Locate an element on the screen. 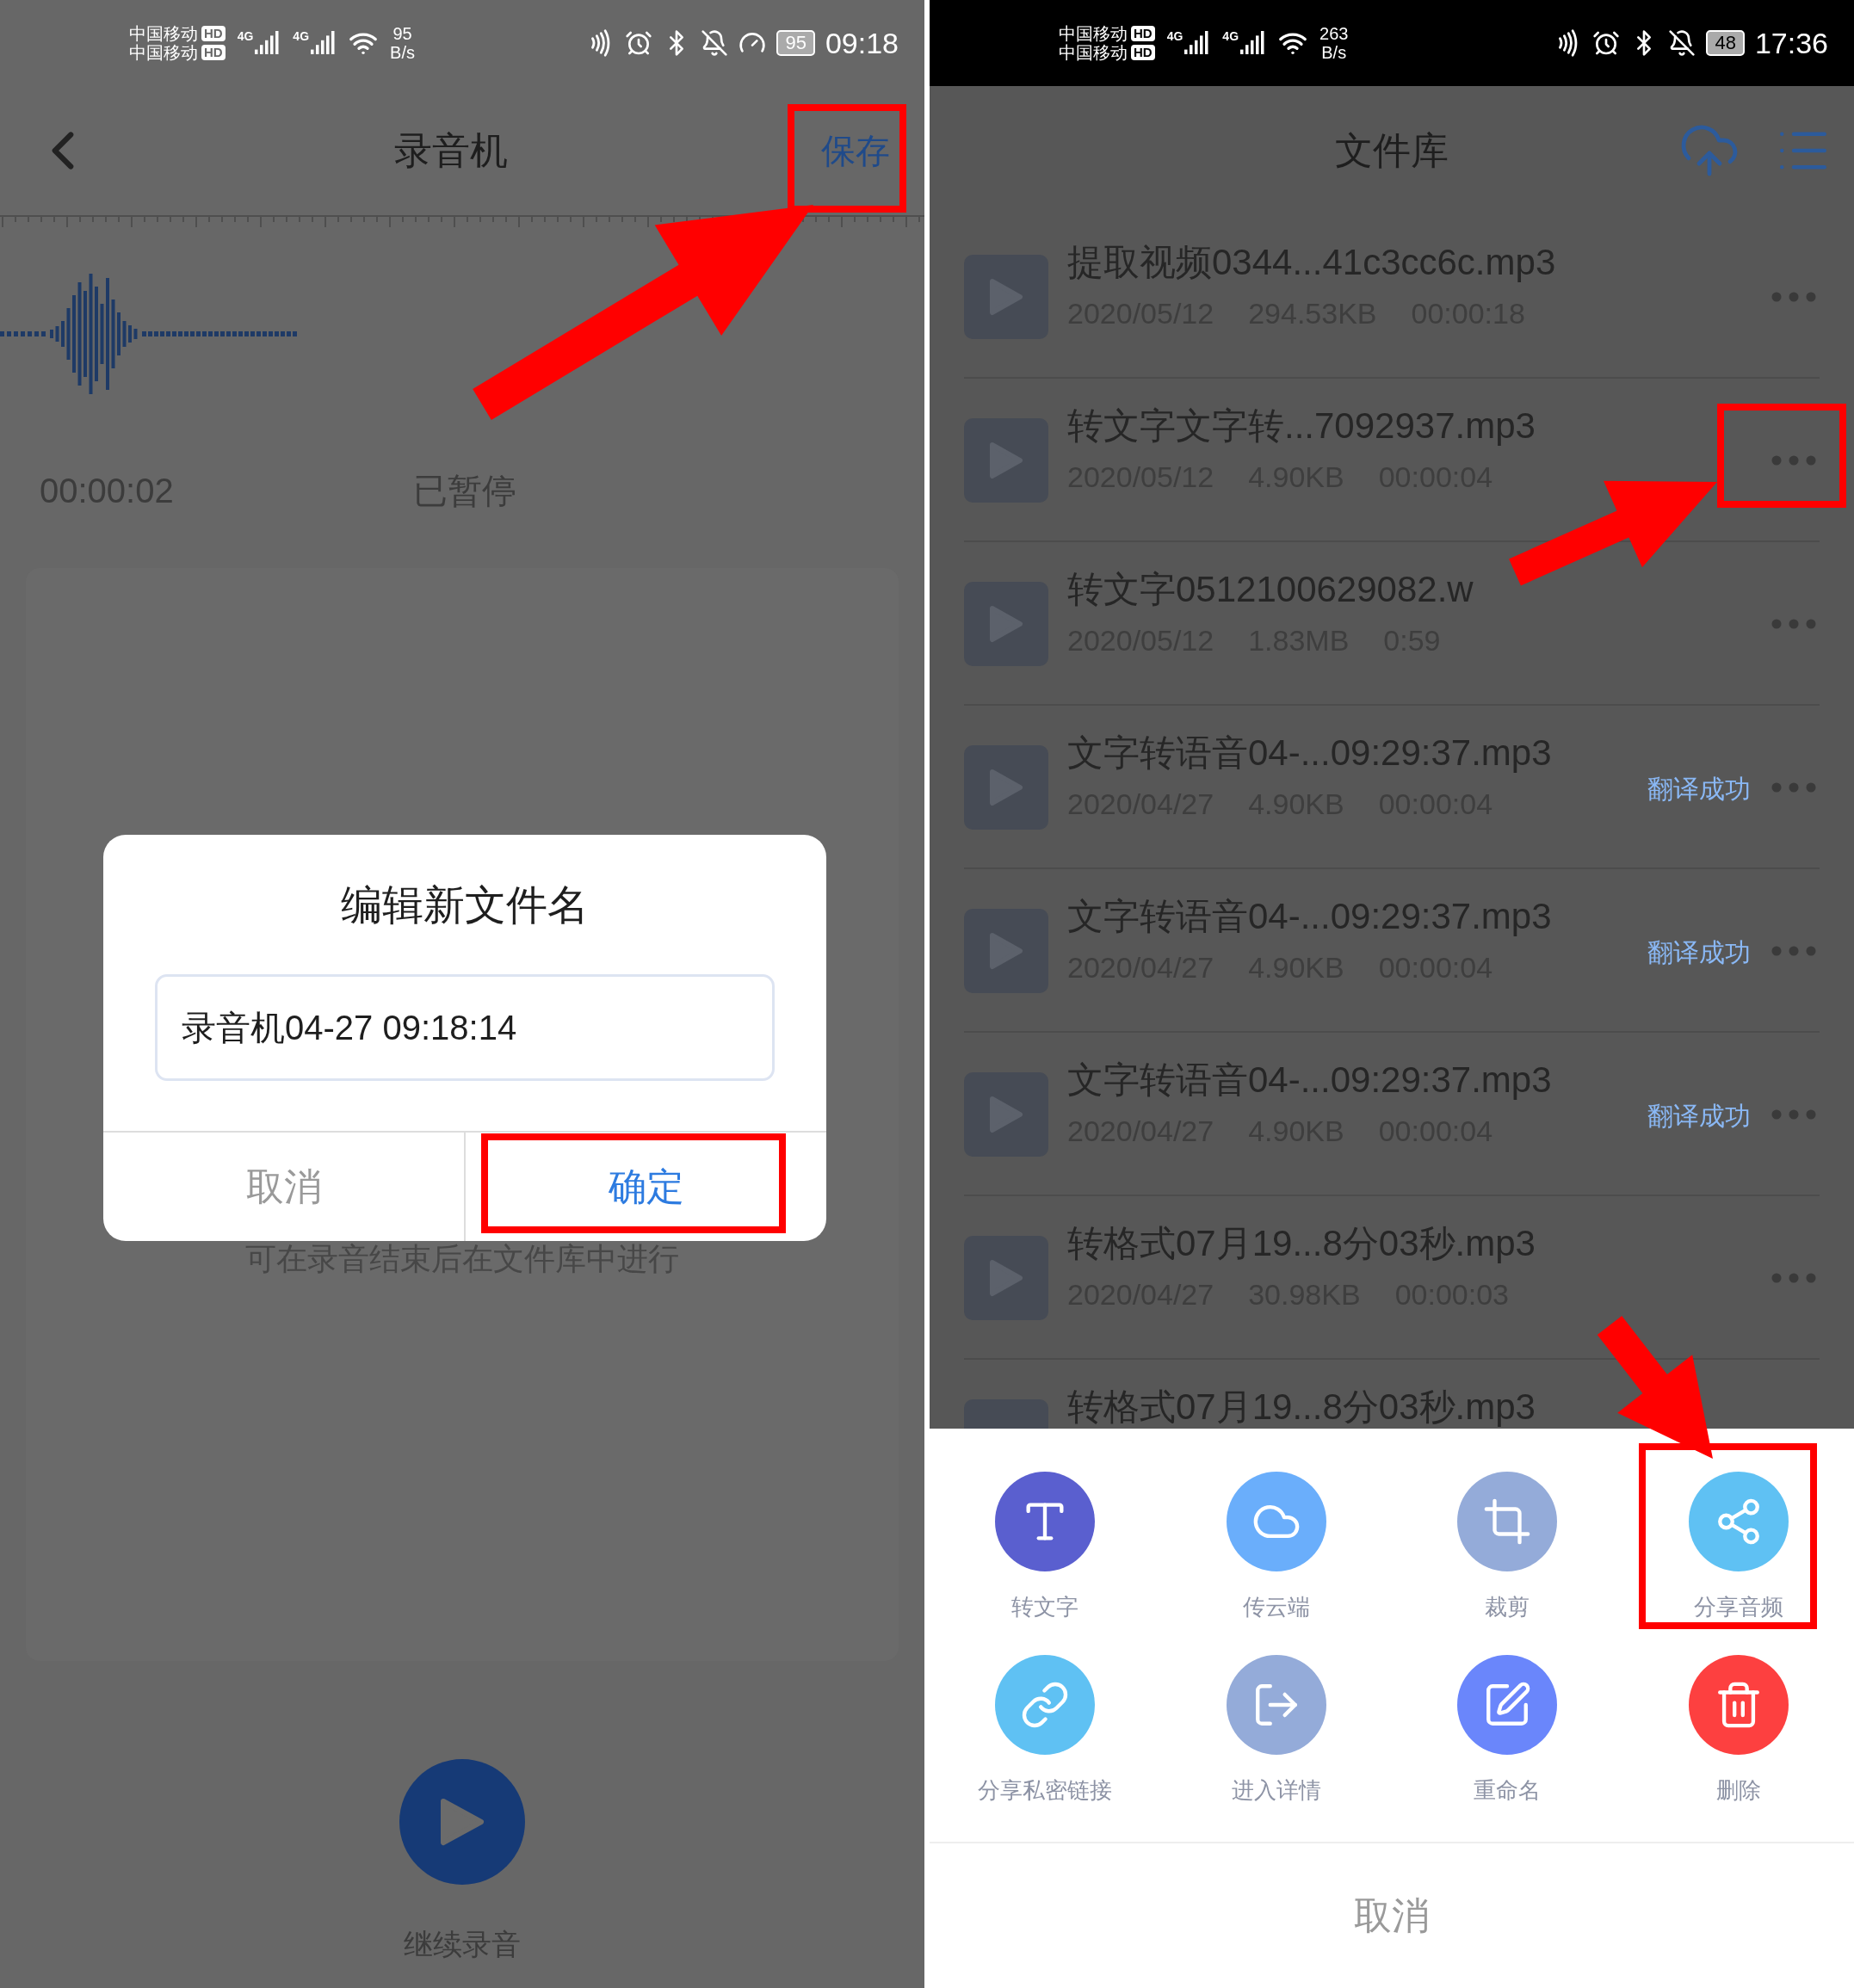 The width and height of the screenshot is (1854, 1988). network-speed: 95 is located at coordinates (402, 33).